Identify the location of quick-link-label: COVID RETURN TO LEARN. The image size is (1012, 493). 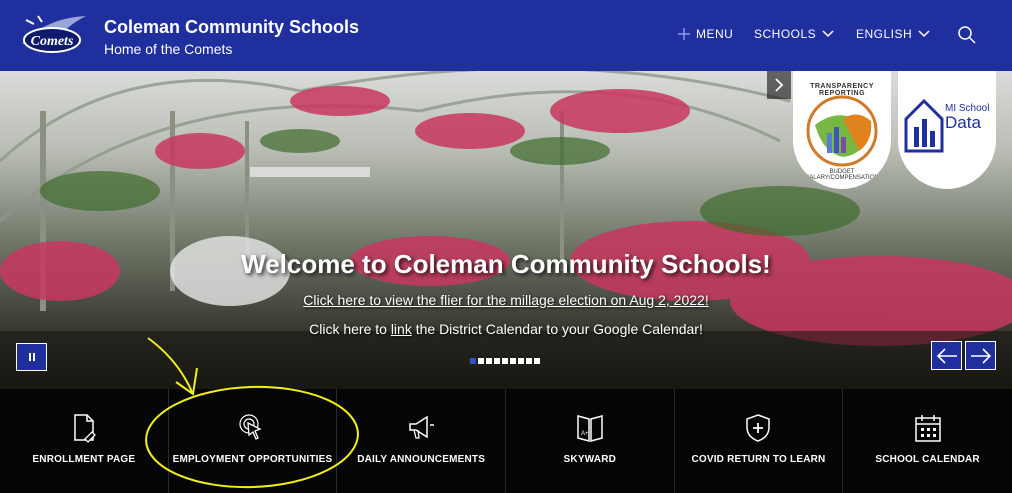
(758, 459).